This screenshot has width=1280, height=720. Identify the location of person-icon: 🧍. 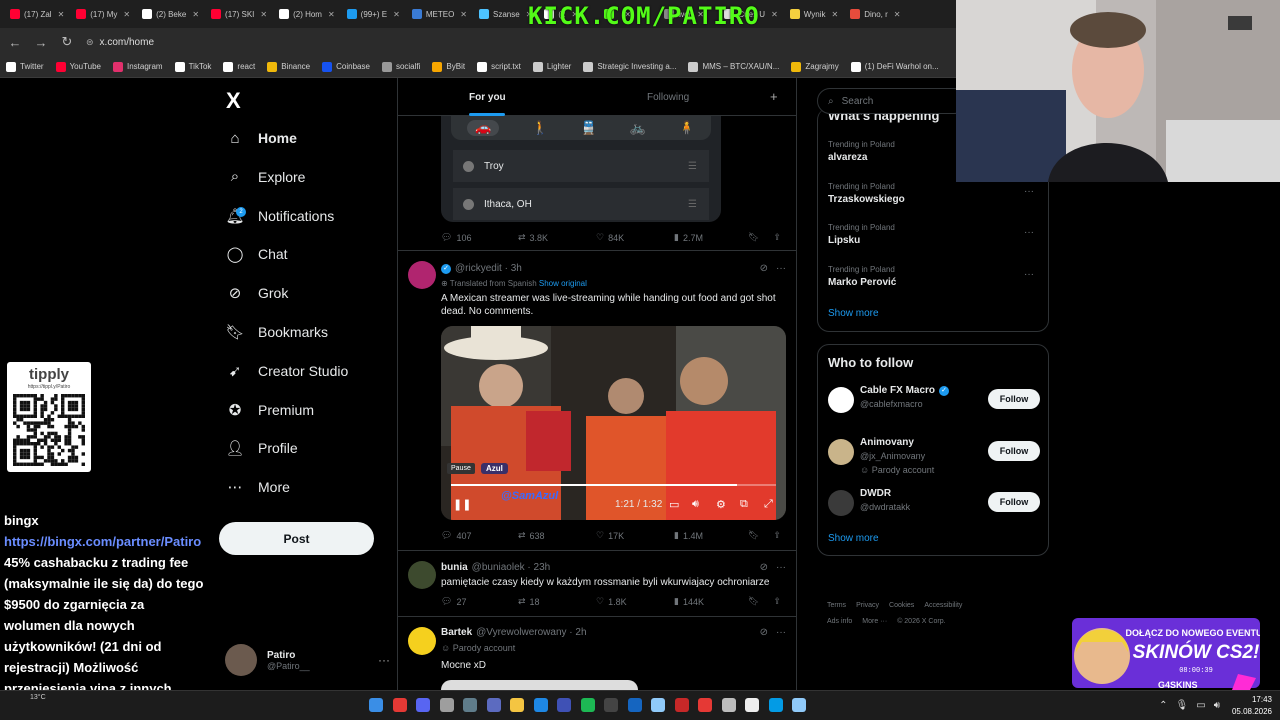
(686, 128).